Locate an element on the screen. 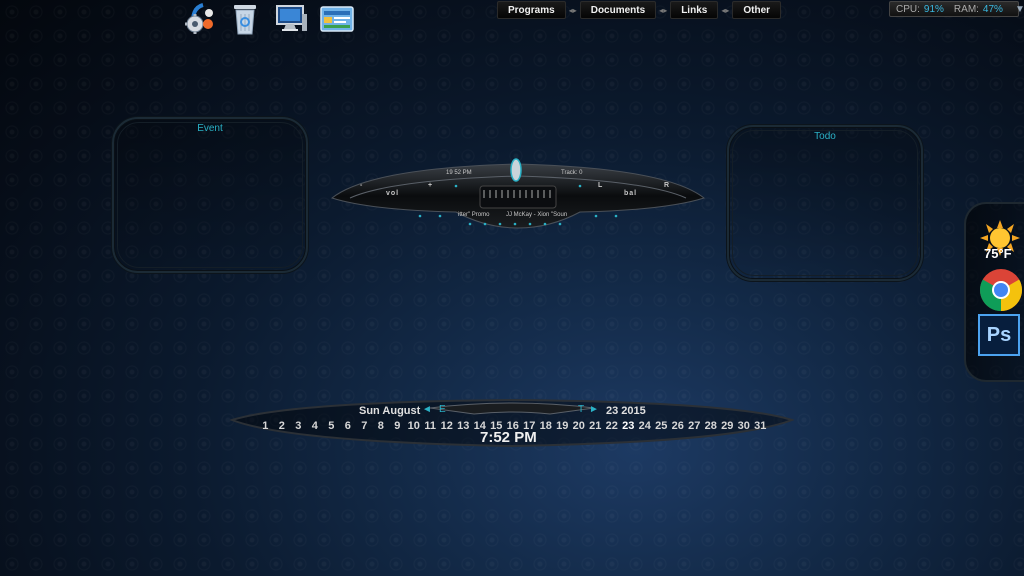 Image resolution: width=1024 pixels, height=576 pixels. menu-links: Links is located at coordinates (694, 10).